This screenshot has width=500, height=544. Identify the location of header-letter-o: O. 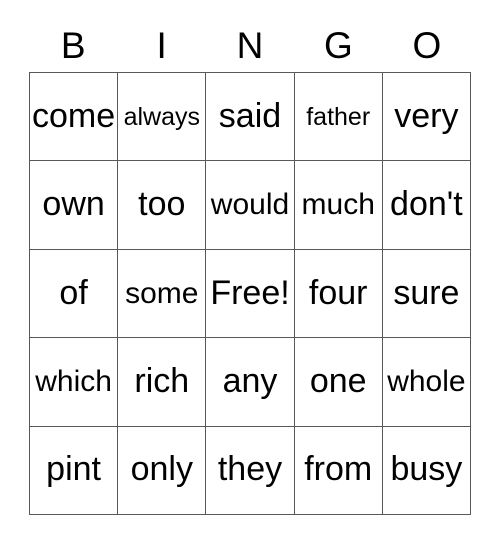
(427, 45).